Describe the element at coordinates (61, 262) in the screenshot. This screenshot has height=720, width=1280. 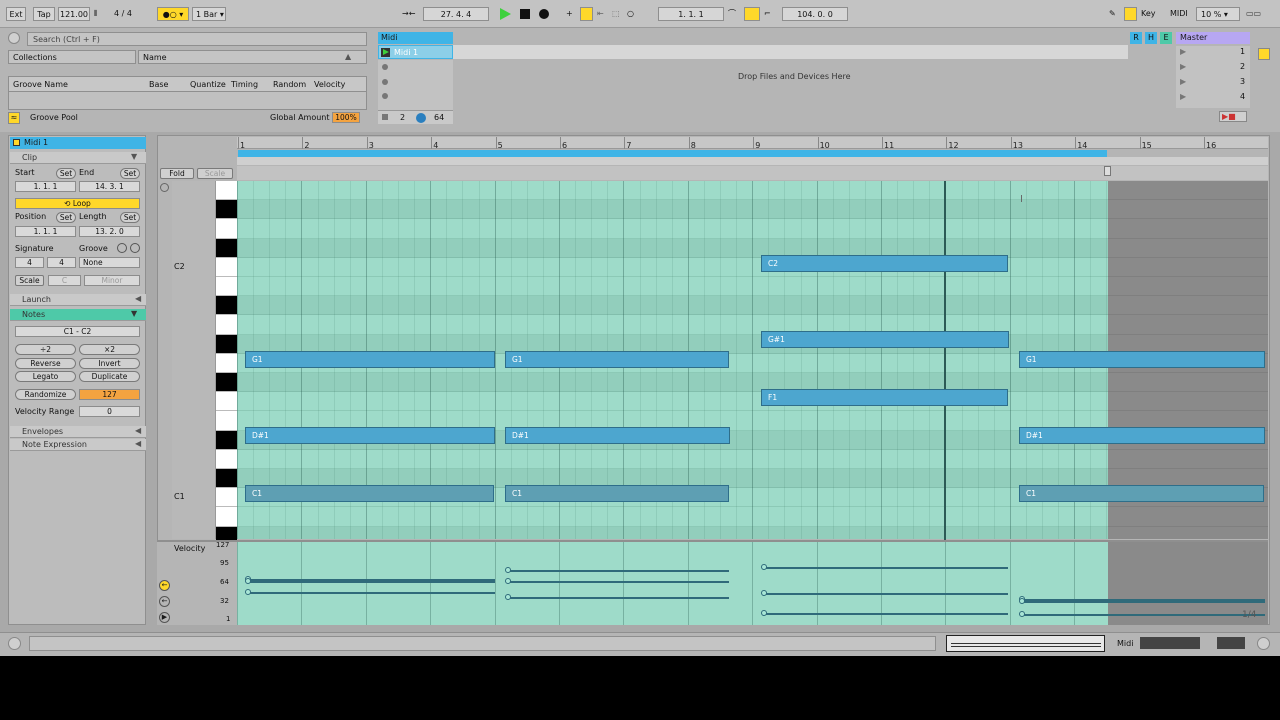
I see `signature-denominator: 4` at that location.